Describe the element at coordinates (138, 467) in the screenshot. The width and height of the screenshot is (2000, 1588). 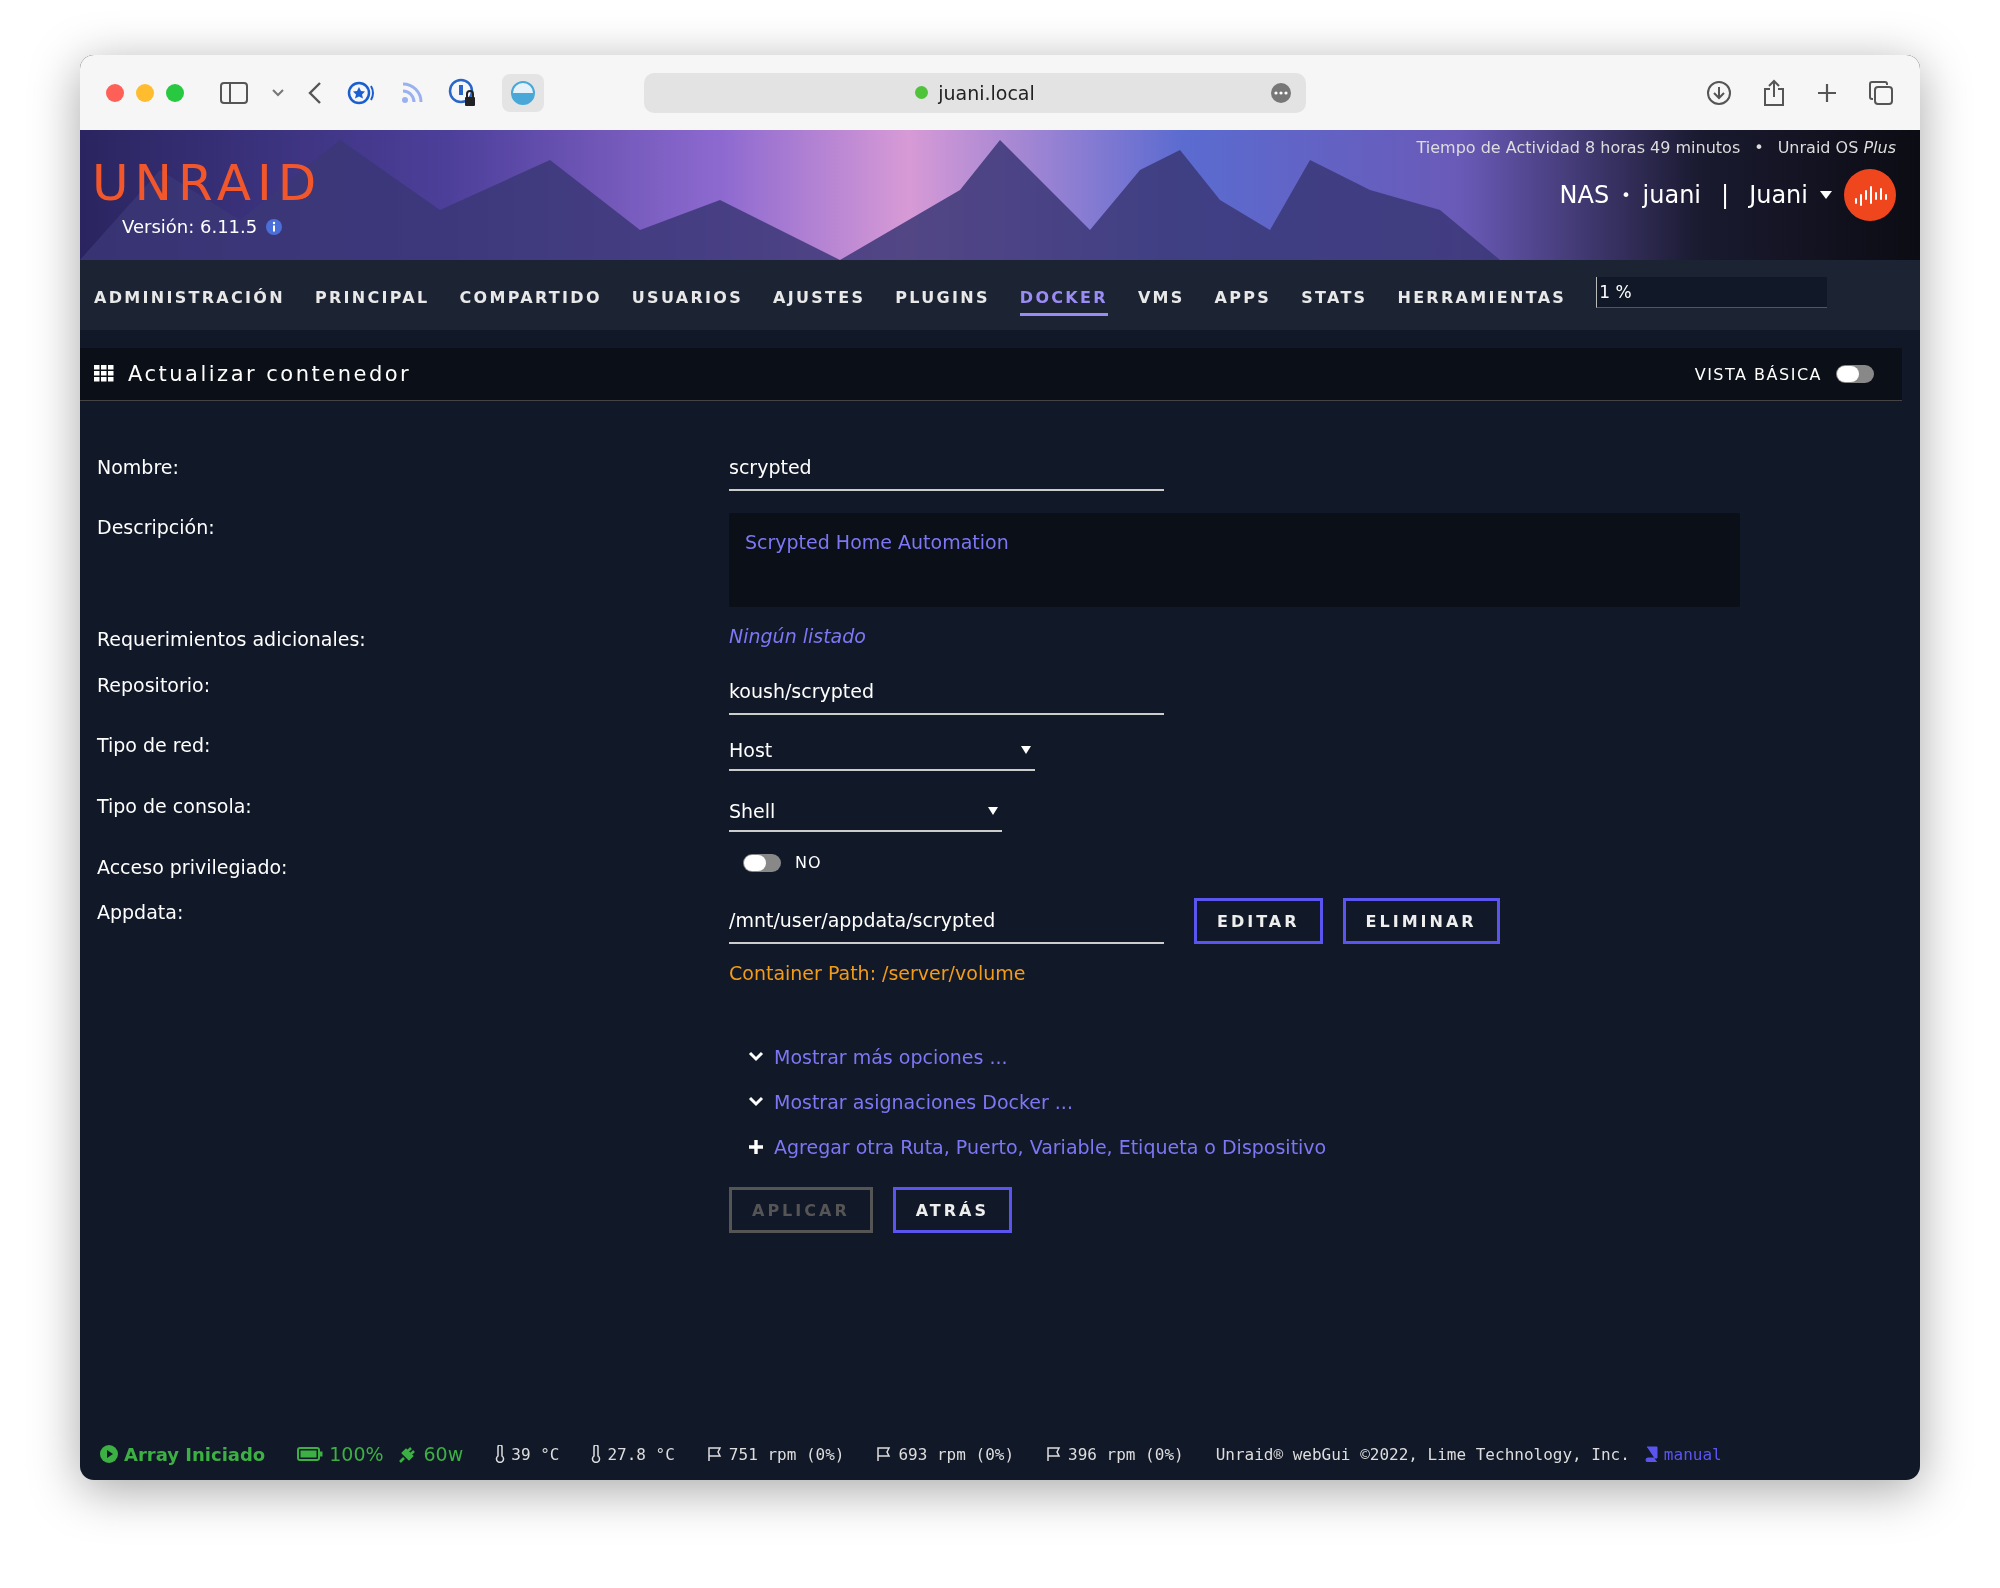
I see `field-label: Nombre:` at that location.